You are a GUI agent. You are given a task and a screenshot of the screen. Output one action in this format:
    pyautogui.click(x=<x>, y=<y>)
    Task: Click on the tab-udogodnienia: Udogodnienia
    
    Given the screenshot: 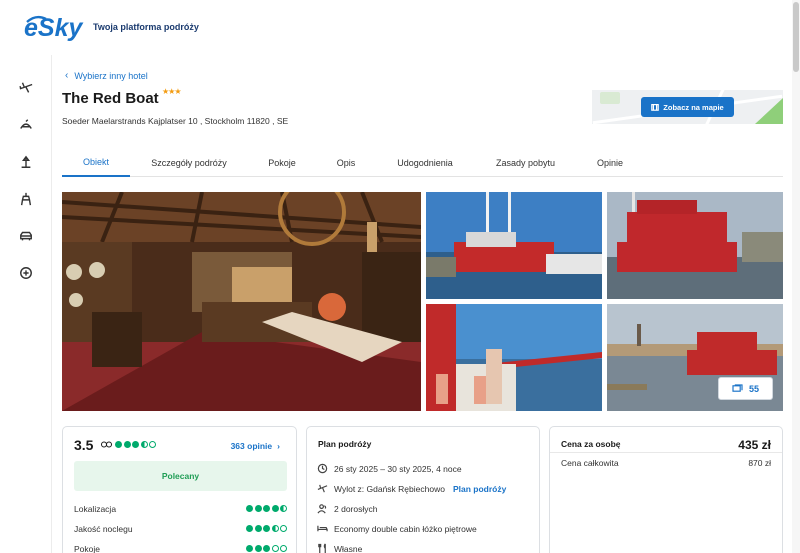 What is the action you would take?
    pyautogui.click(x=425, y=162)
    